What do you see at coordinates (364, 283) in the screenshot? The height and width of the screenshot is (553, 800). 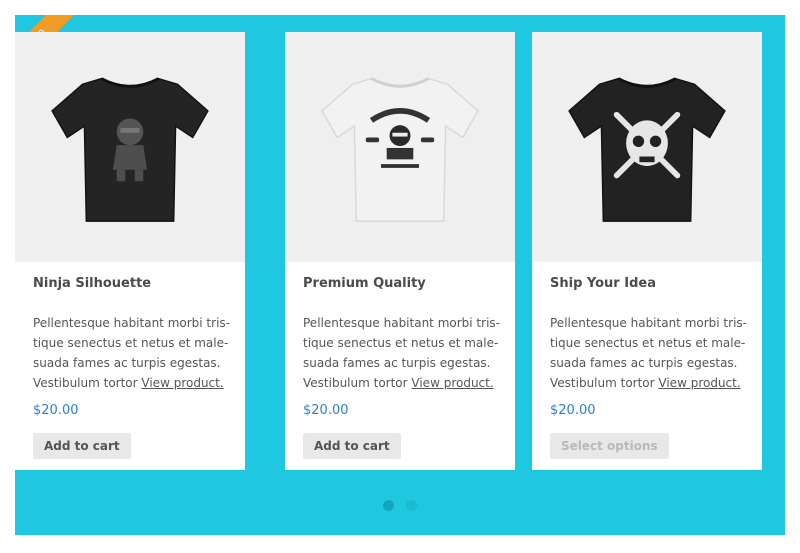 I see `product-title: Premium Quality` at bounding box center [364, 283].